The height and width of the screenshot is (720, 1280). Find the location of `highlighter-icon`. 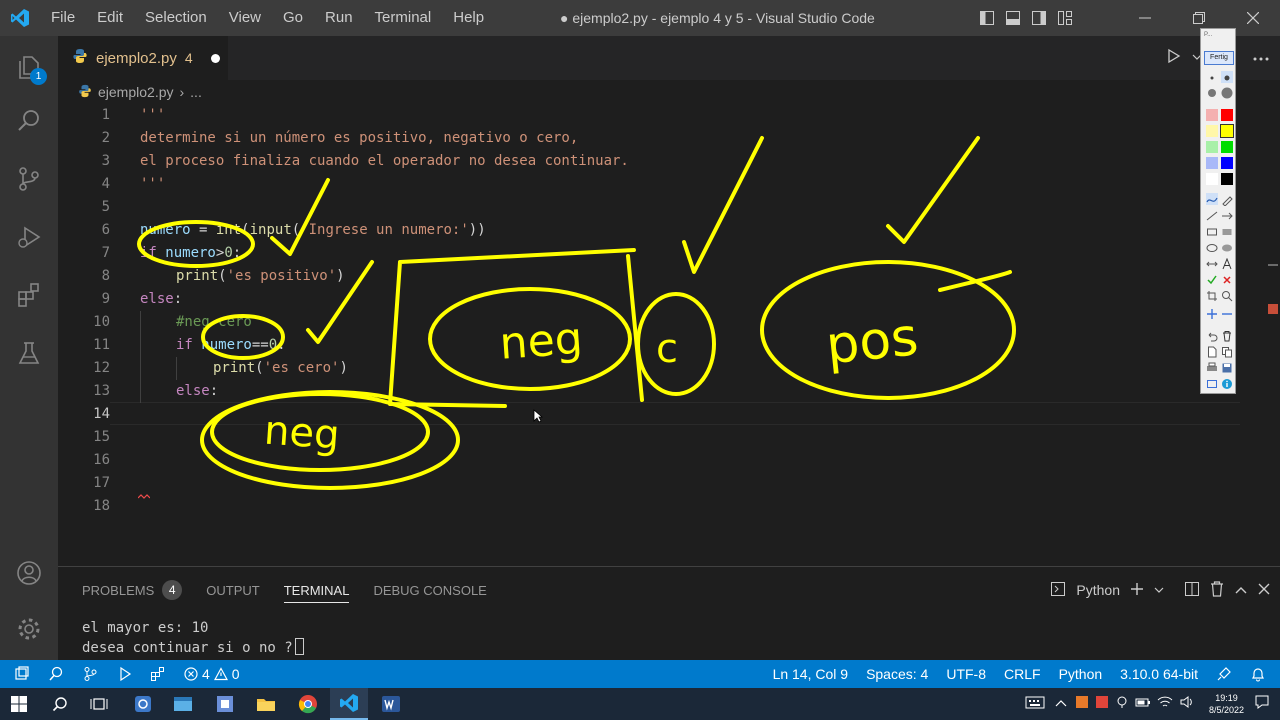

highlighter-icon is located at coordinates (1227, 200).